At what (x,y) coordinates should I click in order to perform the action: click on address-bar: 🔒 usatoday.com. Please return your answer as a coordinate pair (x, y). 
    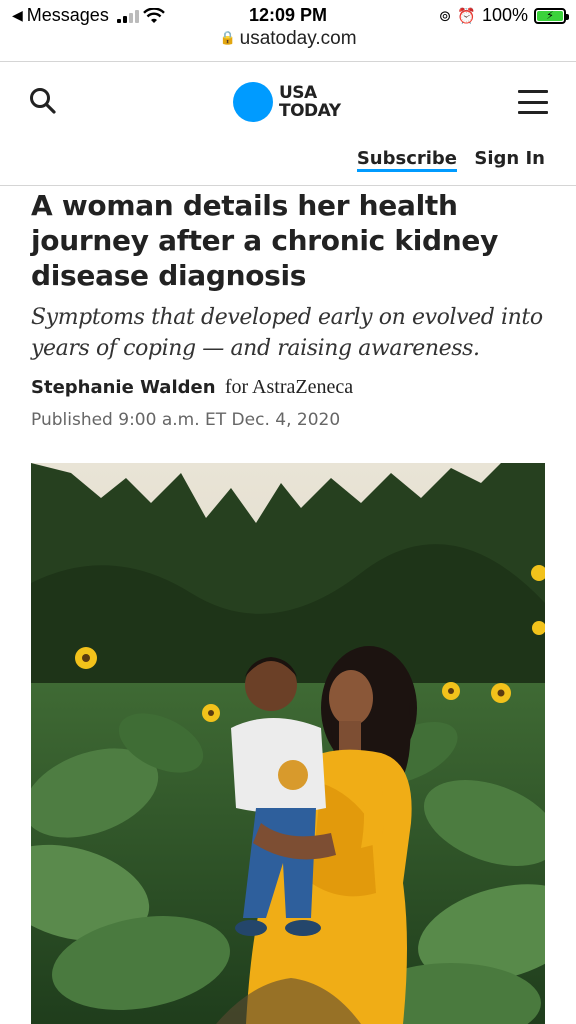
    Looking at the image, I should click on (288, 44).